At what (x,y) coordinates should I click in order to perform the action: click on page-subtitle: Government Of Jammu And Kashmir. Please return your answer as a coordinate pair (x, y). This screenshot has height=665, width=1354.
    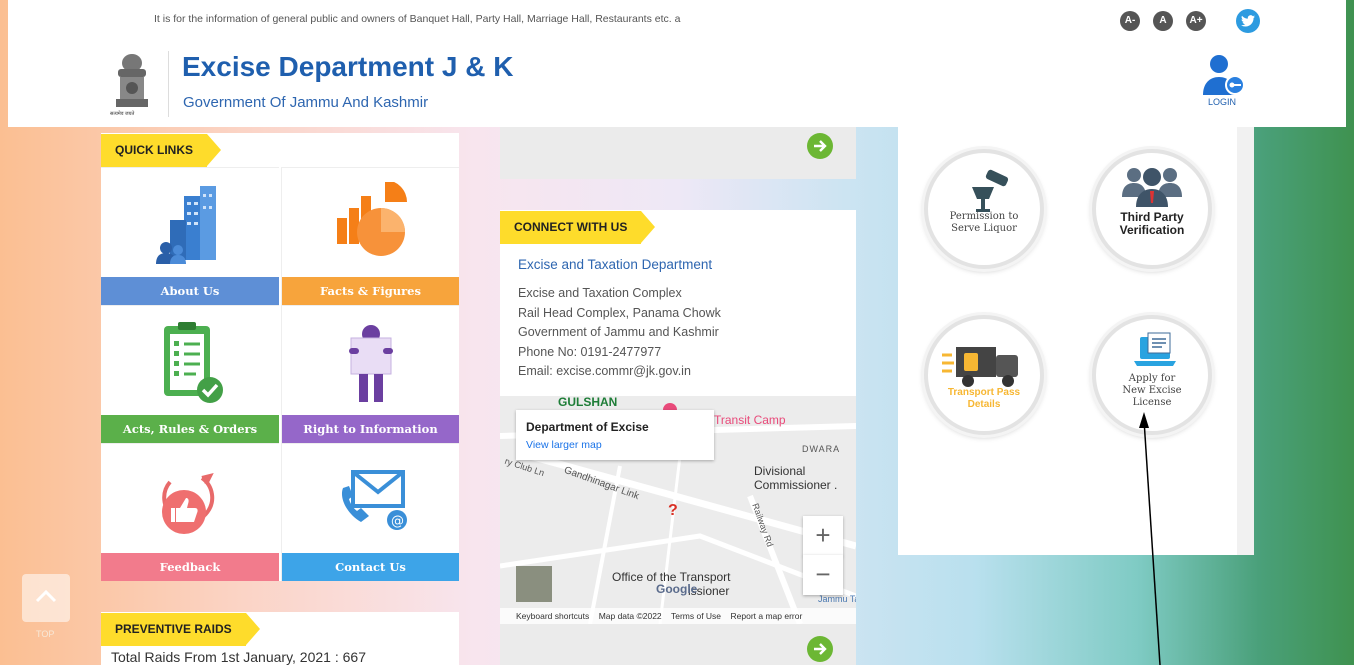
    Looking at the image, I should click on (306, 102).